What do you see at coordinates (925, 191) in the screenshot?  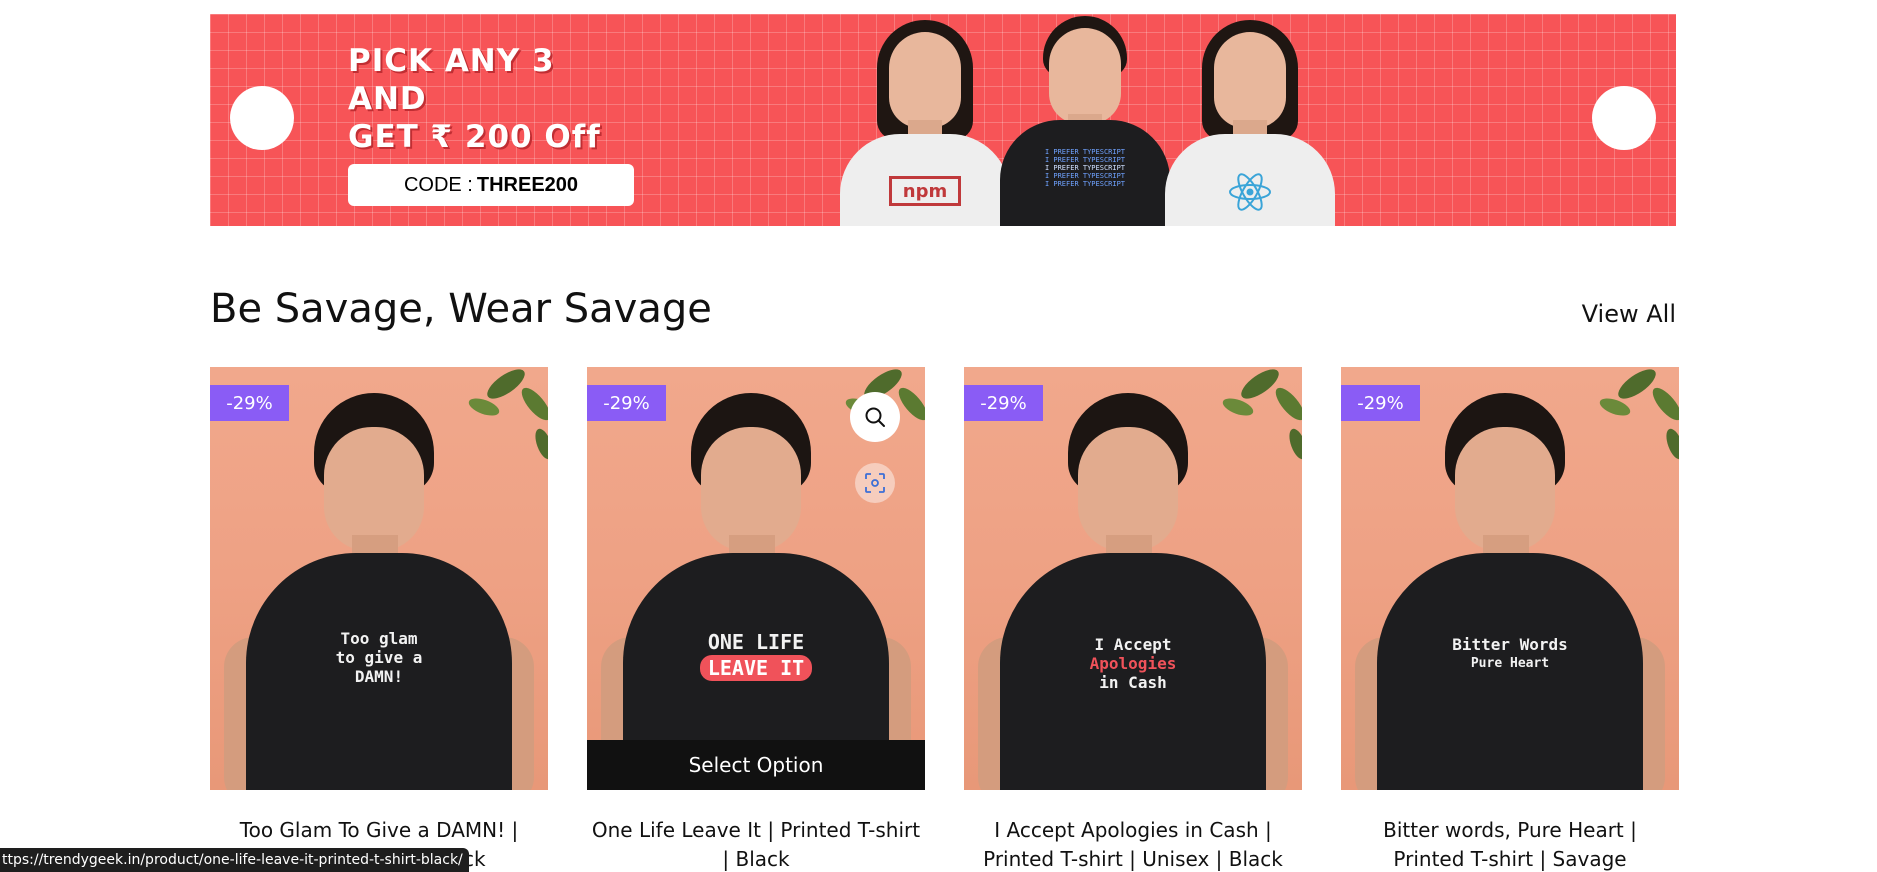 I see `npm-print: npm` at bounding box center [925, 191].